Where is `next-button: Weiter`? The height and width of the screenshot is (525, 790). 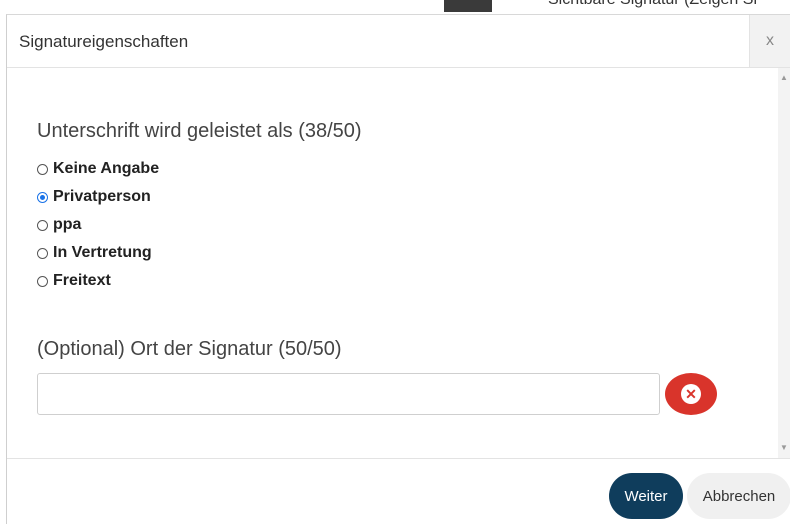 next-button: Weiter is located at coordinates (646, 496).